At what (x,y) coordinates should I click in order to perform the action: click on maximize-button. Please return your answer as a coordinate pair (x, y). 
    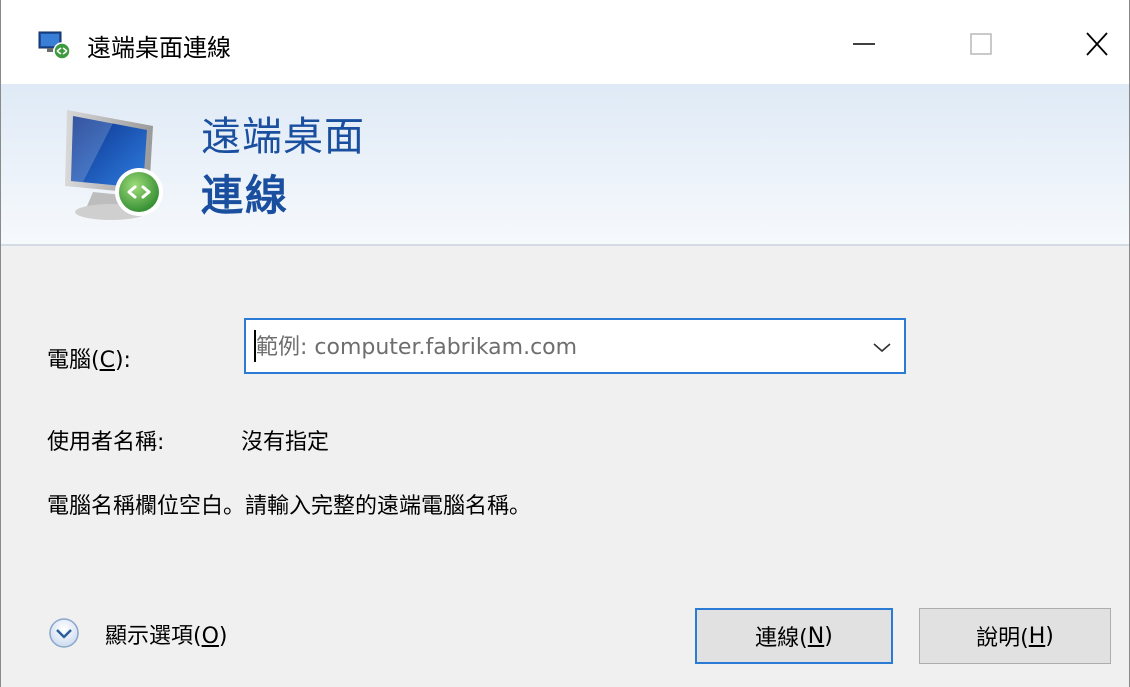
    Looking at the image, I should click on (987, 42).